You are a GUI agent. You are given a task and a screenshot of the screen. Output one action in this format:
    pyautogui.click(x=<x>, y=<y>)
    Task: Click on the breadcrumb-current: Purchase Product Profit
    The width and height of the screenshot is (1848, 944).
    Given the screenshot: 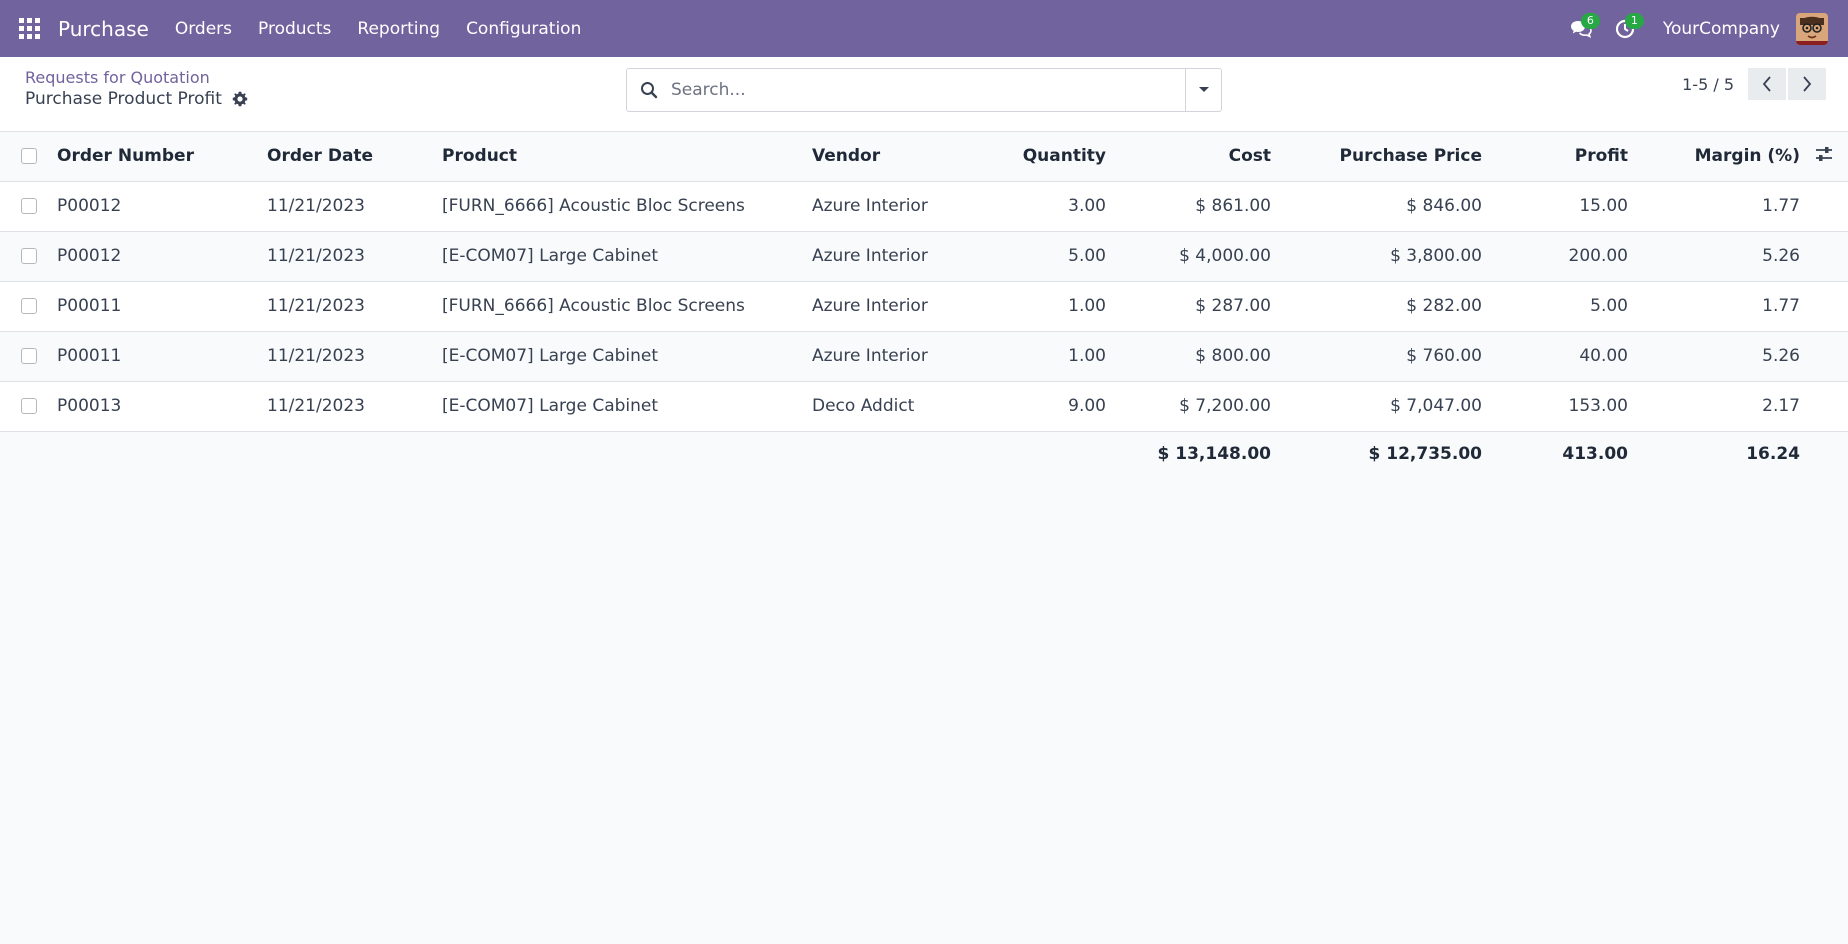 What is the action you would take?
    pyautogui.click(x=136, y=99)
    